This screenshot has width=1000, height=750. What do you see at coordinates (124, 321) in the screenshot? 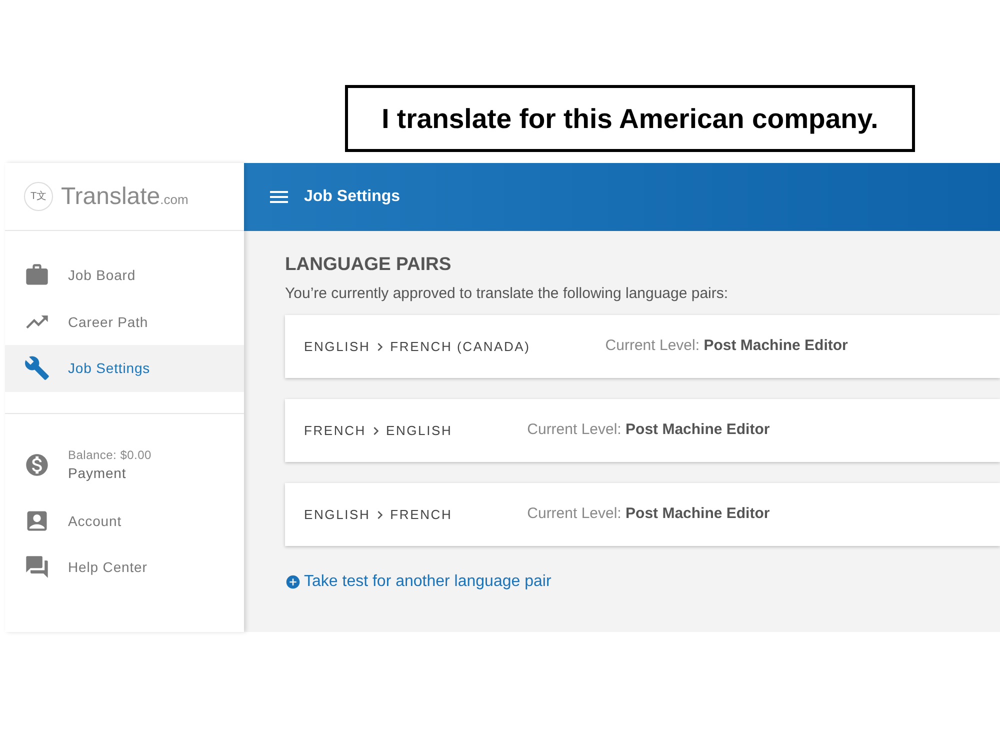
I see `sidebar-nav-item: Career Path` at bounding box center [124, 321].